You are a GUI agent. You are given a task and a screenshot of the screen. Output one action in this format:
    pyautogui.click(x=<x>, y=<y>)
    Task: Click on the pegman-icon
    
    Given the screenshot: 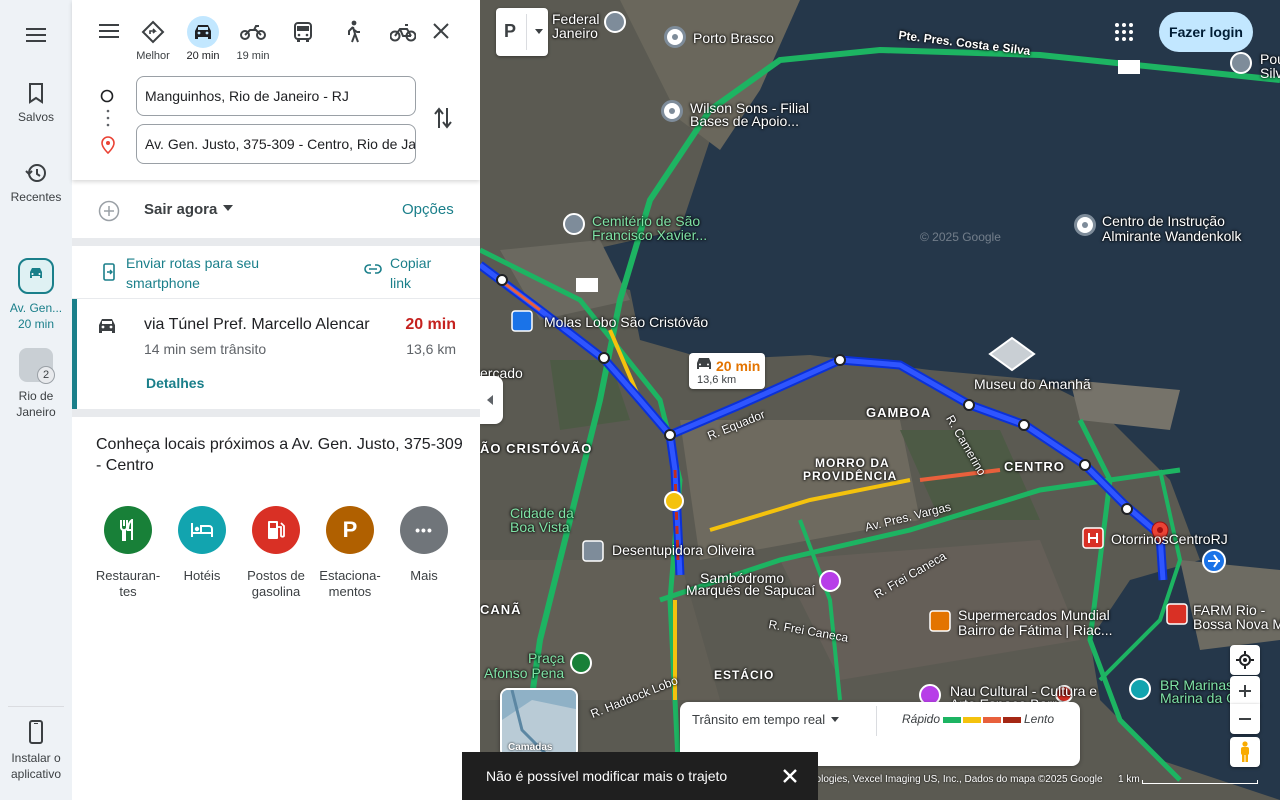 What is the action you would take?
    pyautogui.click(x=1245, y=751)
    